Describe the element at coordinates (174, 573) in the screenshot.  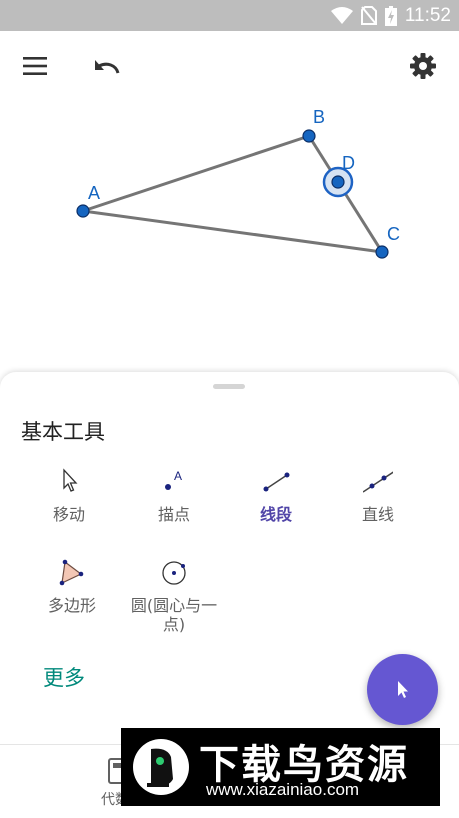
I see `circle-center-point-icon` at that location.